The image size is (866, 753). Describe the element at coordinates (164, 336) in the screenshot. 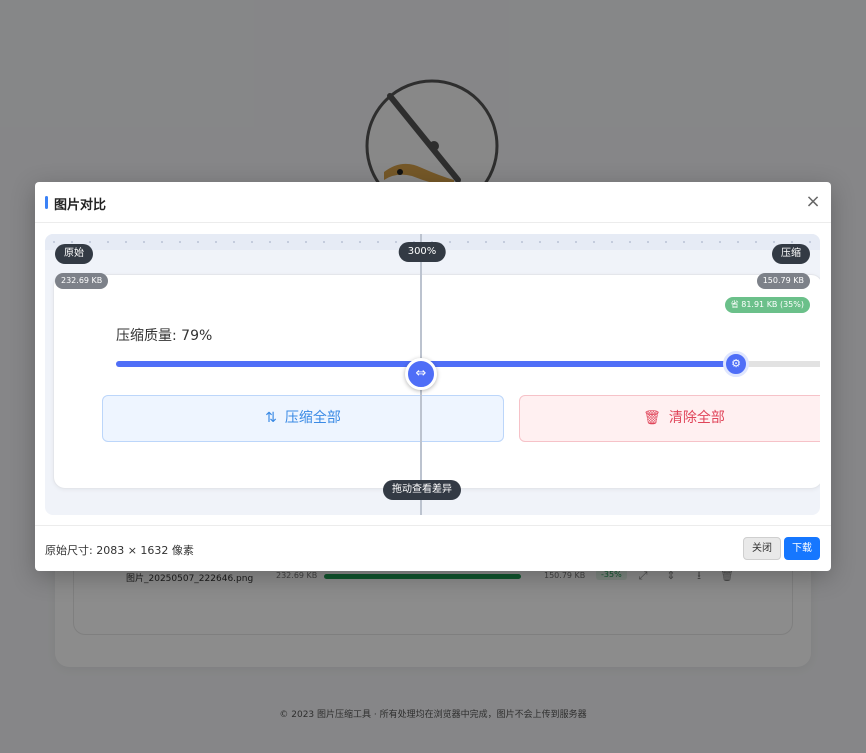

I see `quality-label: 压缩质量: 79%` at that location.